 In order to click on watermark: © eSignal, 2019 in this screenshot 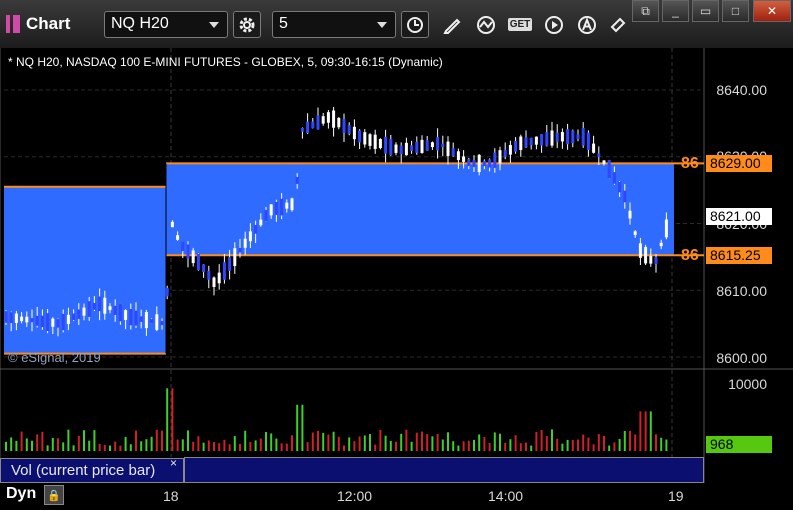, I will do `click(54, 357)`.